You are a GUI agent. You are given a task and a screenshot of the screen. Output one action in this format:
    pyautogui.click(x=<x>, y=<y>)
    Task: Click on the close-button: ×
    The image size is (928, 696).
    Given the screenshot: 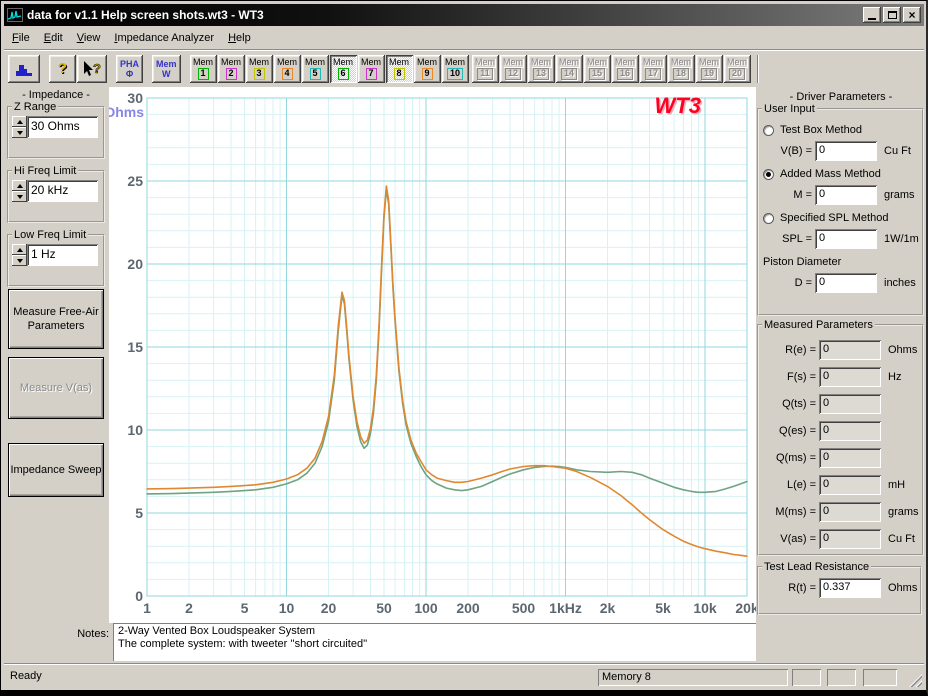 What is the action you would take?
    pyautogui.click(x=912, y=15)
    